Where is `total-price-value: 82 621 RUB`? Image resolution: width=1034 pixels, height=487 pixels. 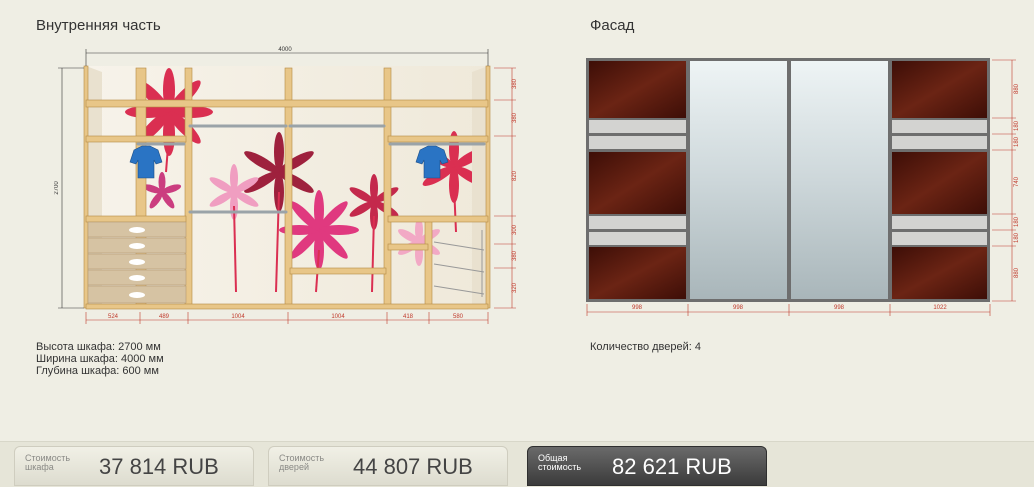
total-price-value: 82 621 RUB is located at coordinates (672, 466).